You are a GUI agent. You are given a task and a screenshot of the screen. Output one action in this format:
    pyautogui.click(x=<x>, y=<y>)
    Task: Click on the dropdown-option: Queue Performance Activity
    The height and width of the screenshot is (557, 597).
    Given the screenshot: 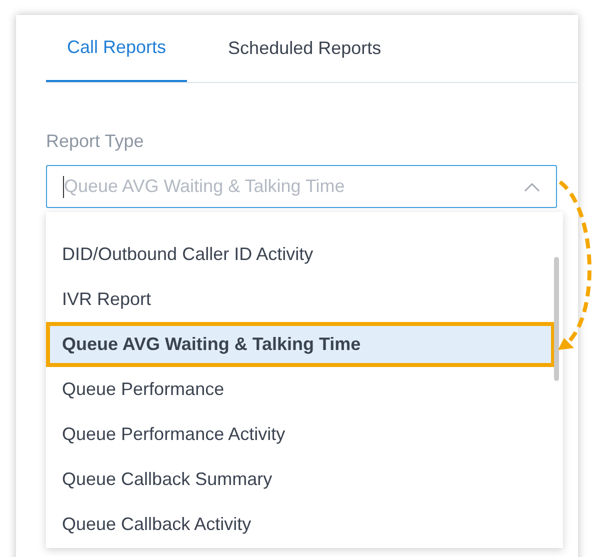 What is the action you would take?
    pyautogui.click(x=300, y=434)
    